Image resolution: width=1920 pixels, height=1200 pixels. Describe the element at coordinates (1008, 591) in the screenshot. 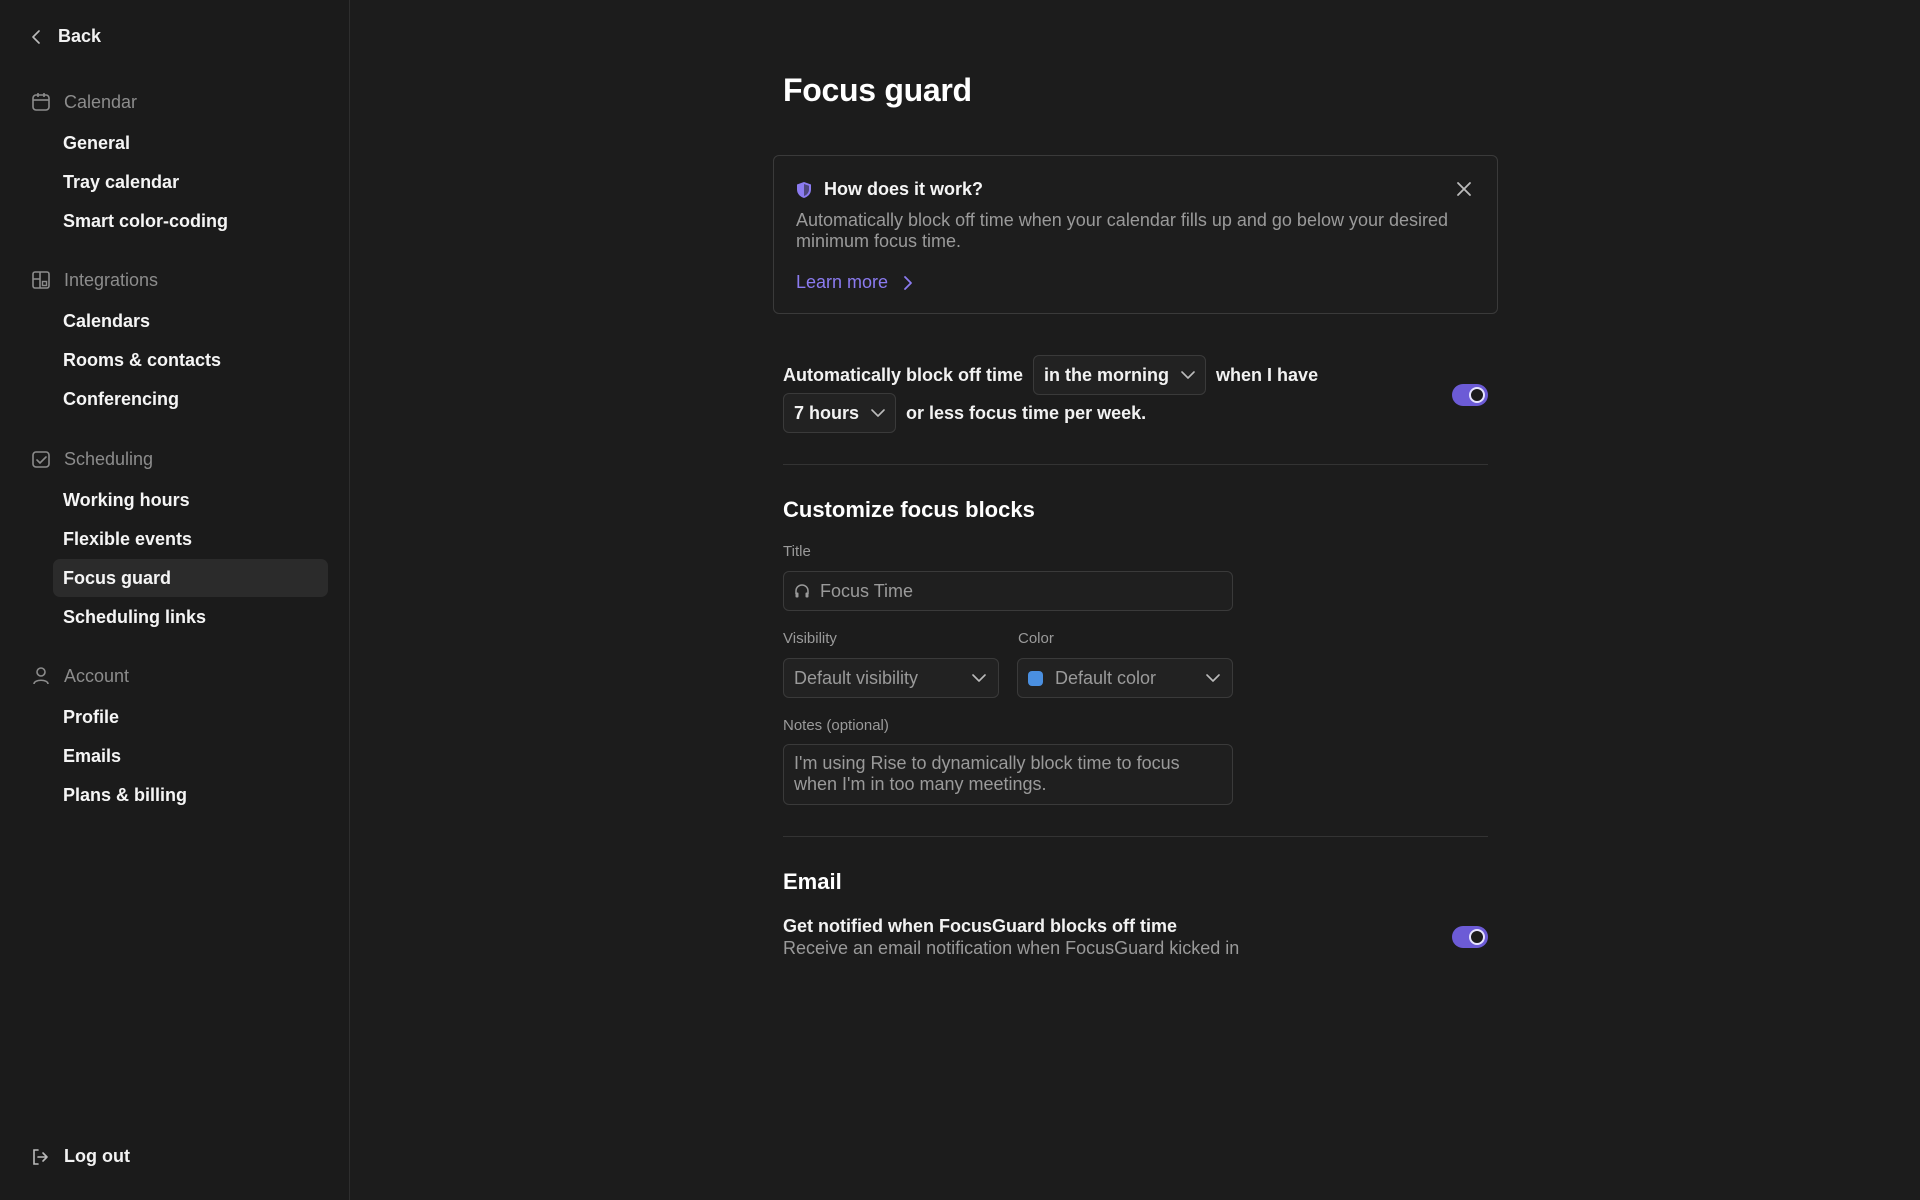

I see `title-input: Focus Time` at that location.